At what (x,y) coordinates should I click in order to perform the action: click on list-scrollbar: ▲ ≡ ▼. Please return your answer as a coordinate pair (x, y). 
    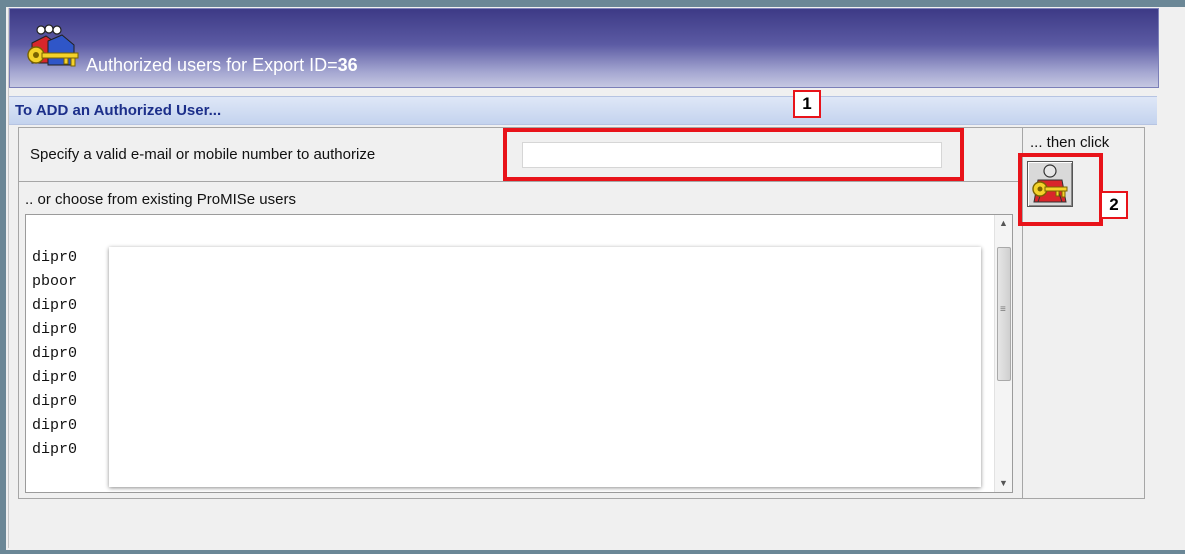
    Looking at the image, I should click on (1003, 353).